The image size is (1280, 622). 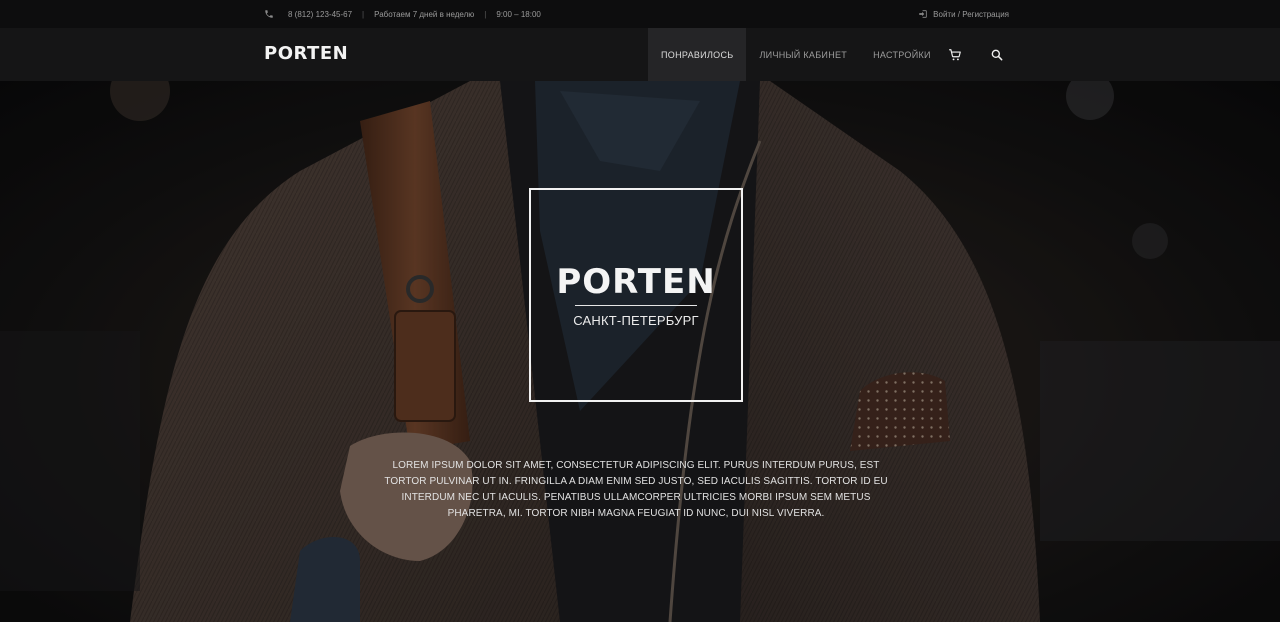 What do you see at coordinates (636, 282) in the screenshot?
I see `badge-title: PORTEN` at bounding box center [636, 282].